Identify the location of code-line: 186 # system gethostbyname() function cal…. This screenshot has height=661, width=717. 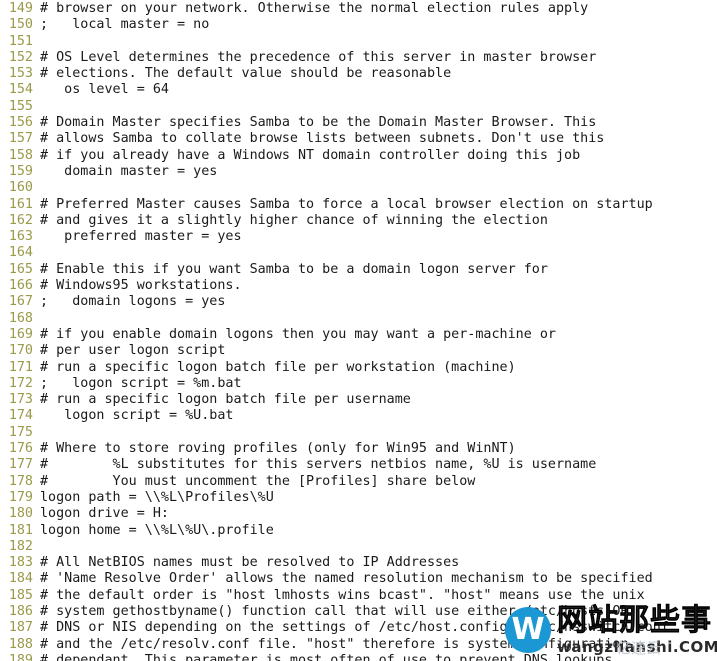
(358, 612).